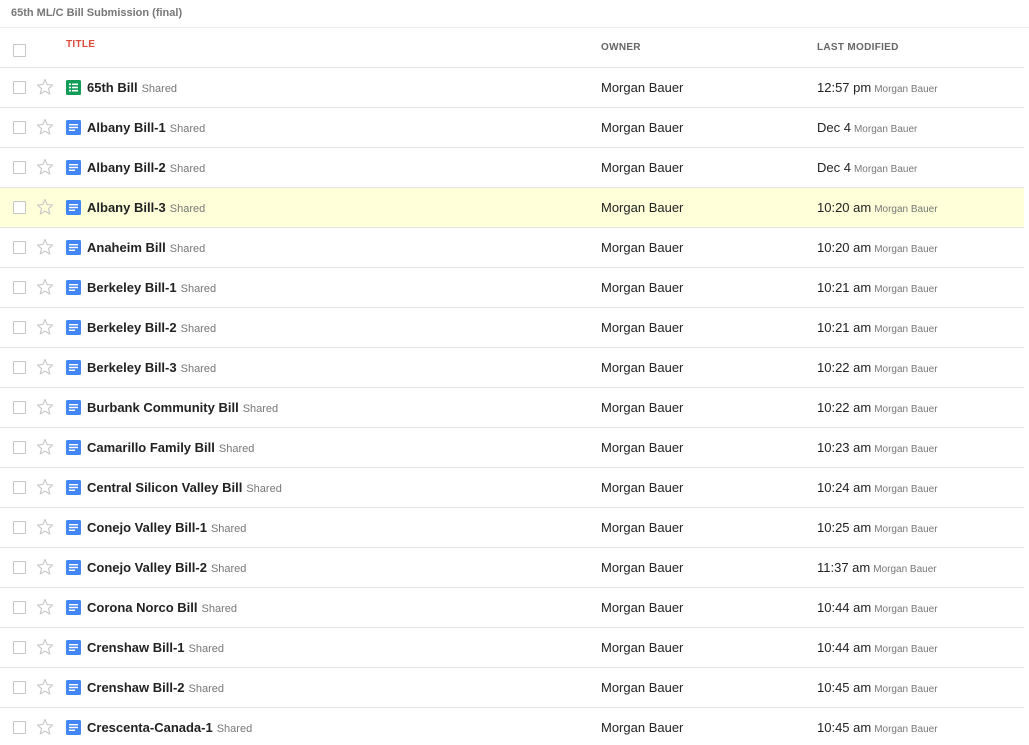 This screenshot has height=745, width=1029. Describe the element at coordinates (80, 44) in the screenshot. I see `column-header-title: TITLE` at that location.